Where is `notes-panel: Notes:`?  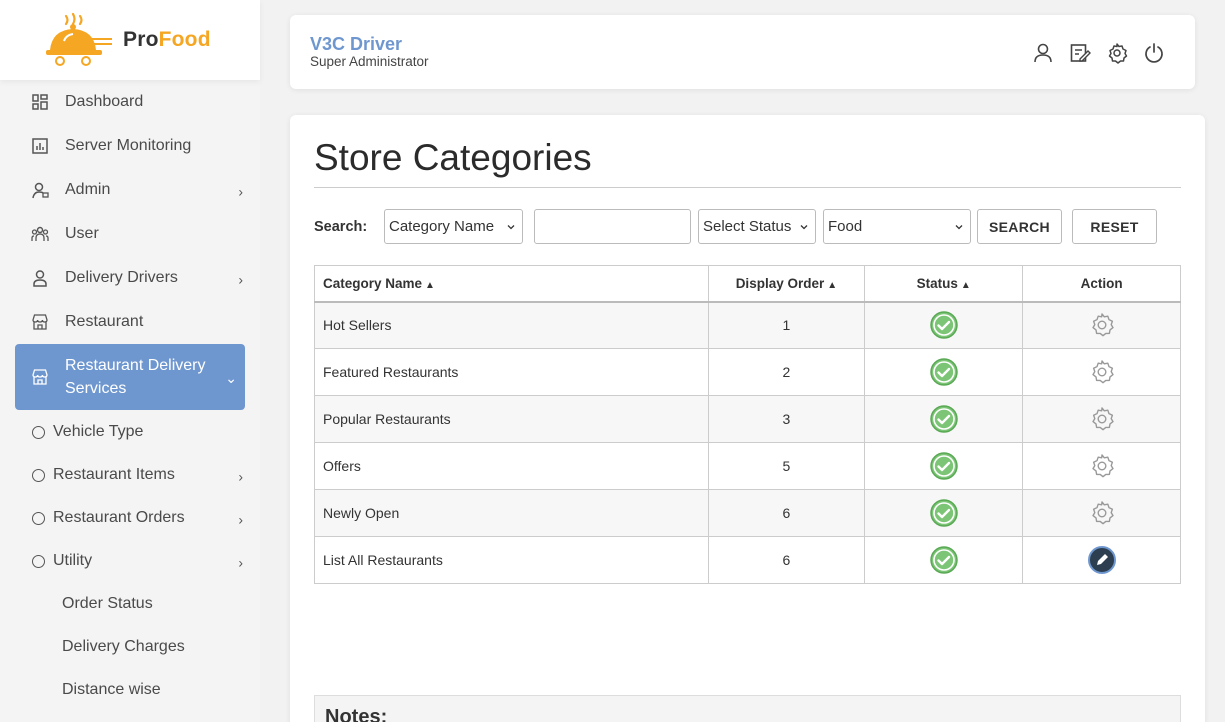
notes-panel: Notes: is located at coordinates (747, 708).